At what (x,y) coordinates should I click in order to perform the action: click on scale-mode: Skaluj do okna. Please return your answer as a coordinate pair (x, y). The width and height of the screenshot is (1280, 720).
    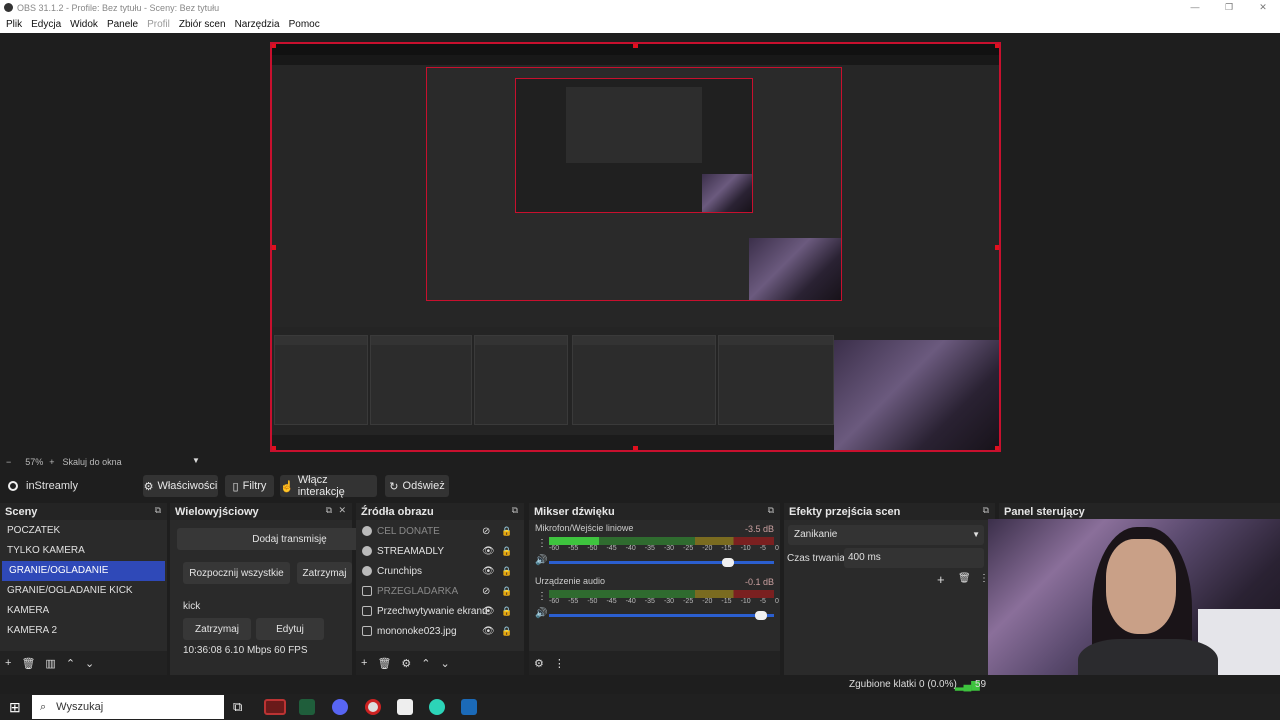
    Looking at the image, I should click on (92, 462).